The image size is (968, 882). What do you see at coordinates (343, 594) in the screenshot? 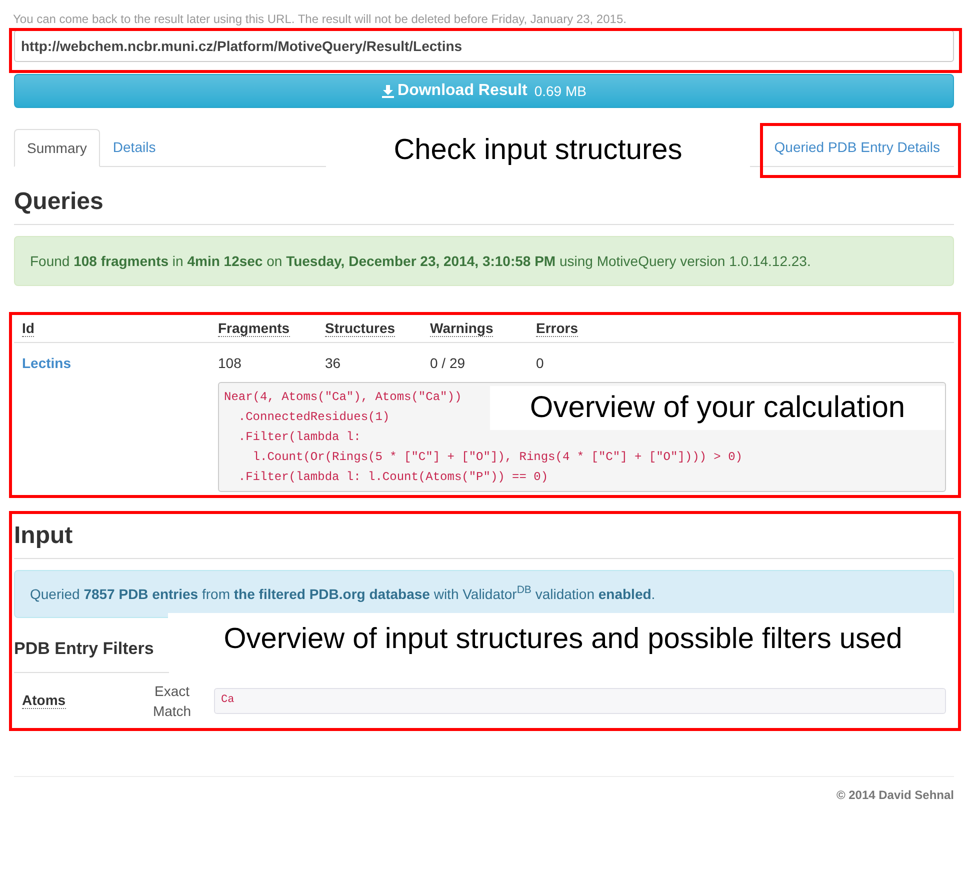
I see `input-summary: Queried 7857 PDB entries from the filtered PDB.org database with Validator$^{DB}$ validation enabled.` at bounding box center [343, 594].